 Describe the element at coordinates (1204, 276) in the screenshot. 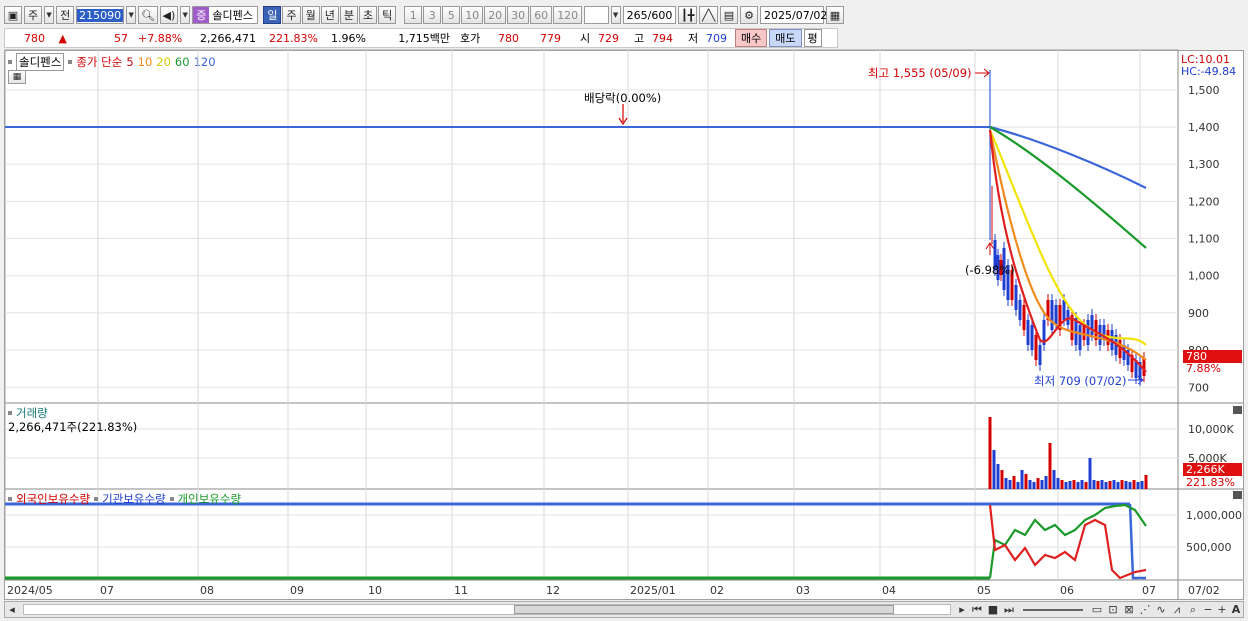

I see `y-tick-label: 1,000` at that location.